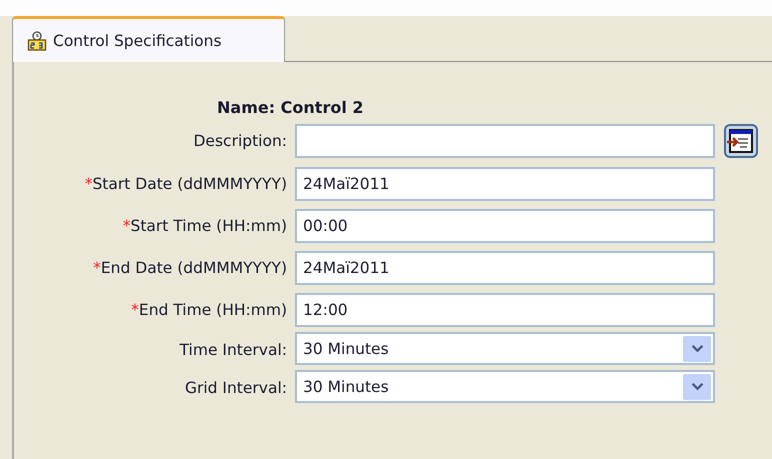 The image size is (772, 459). I want to click on field-label: Description:, so click(239, 141).